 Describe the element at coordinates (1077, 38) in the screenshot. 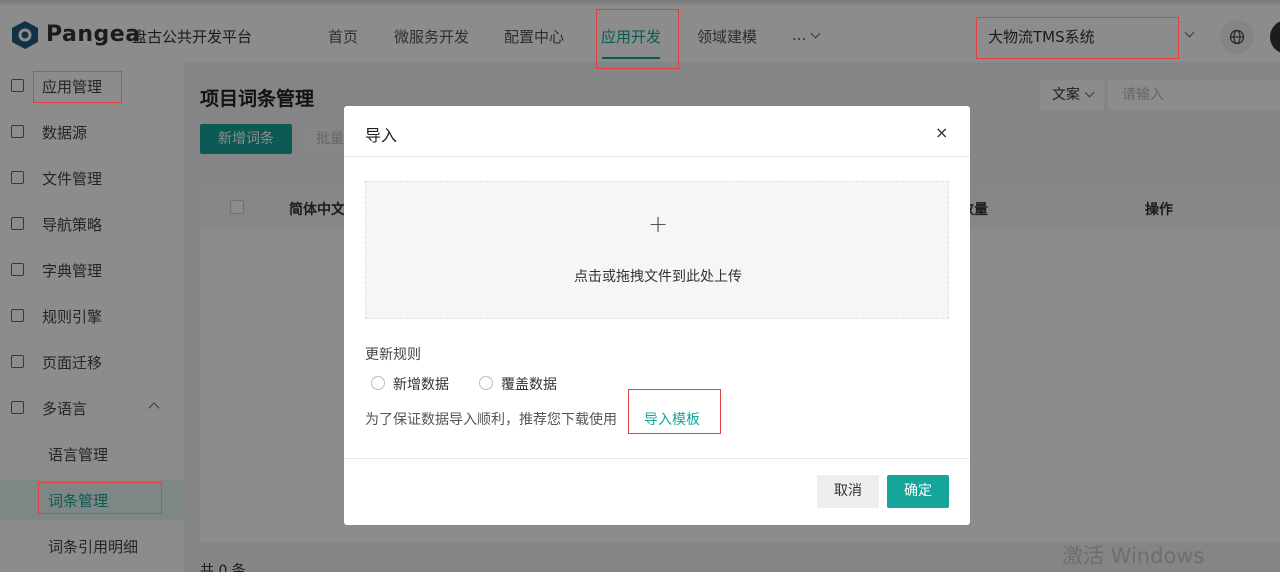

I see `annotation-box-system` at that location.